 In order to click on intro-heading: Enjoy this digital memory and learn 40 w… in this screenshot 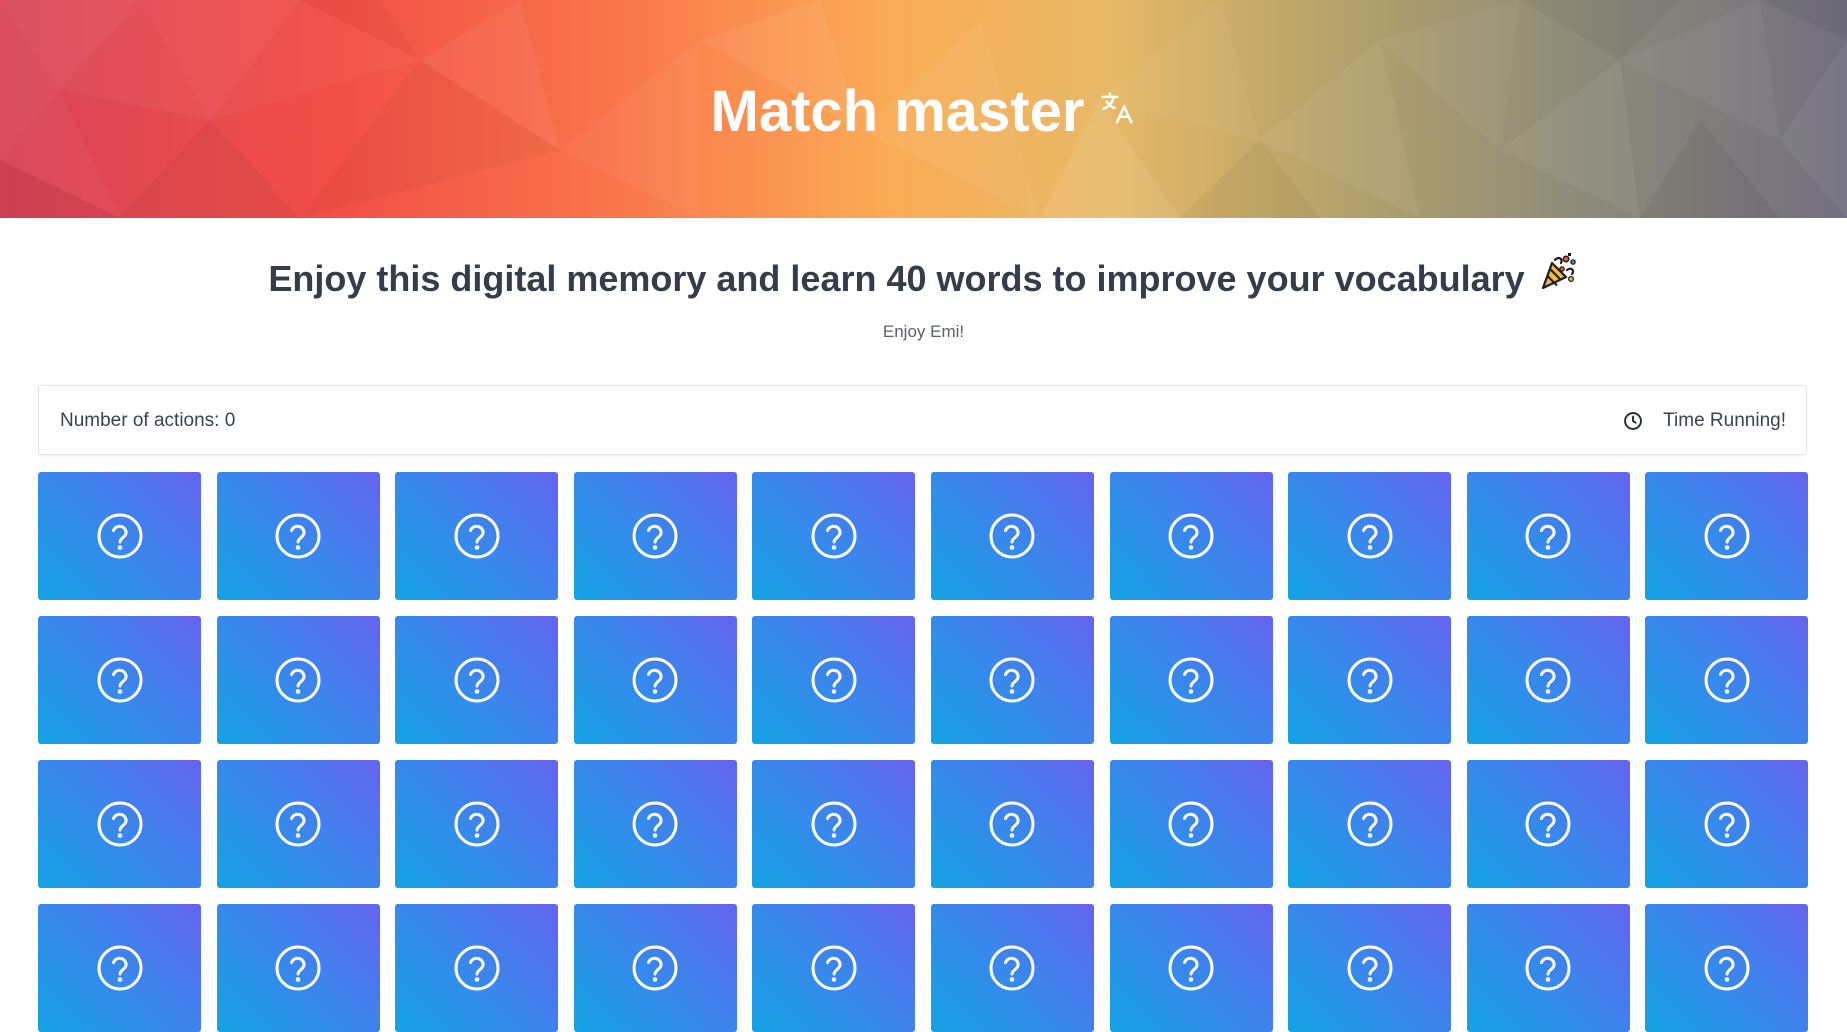, I will do `click(923, 281)`.